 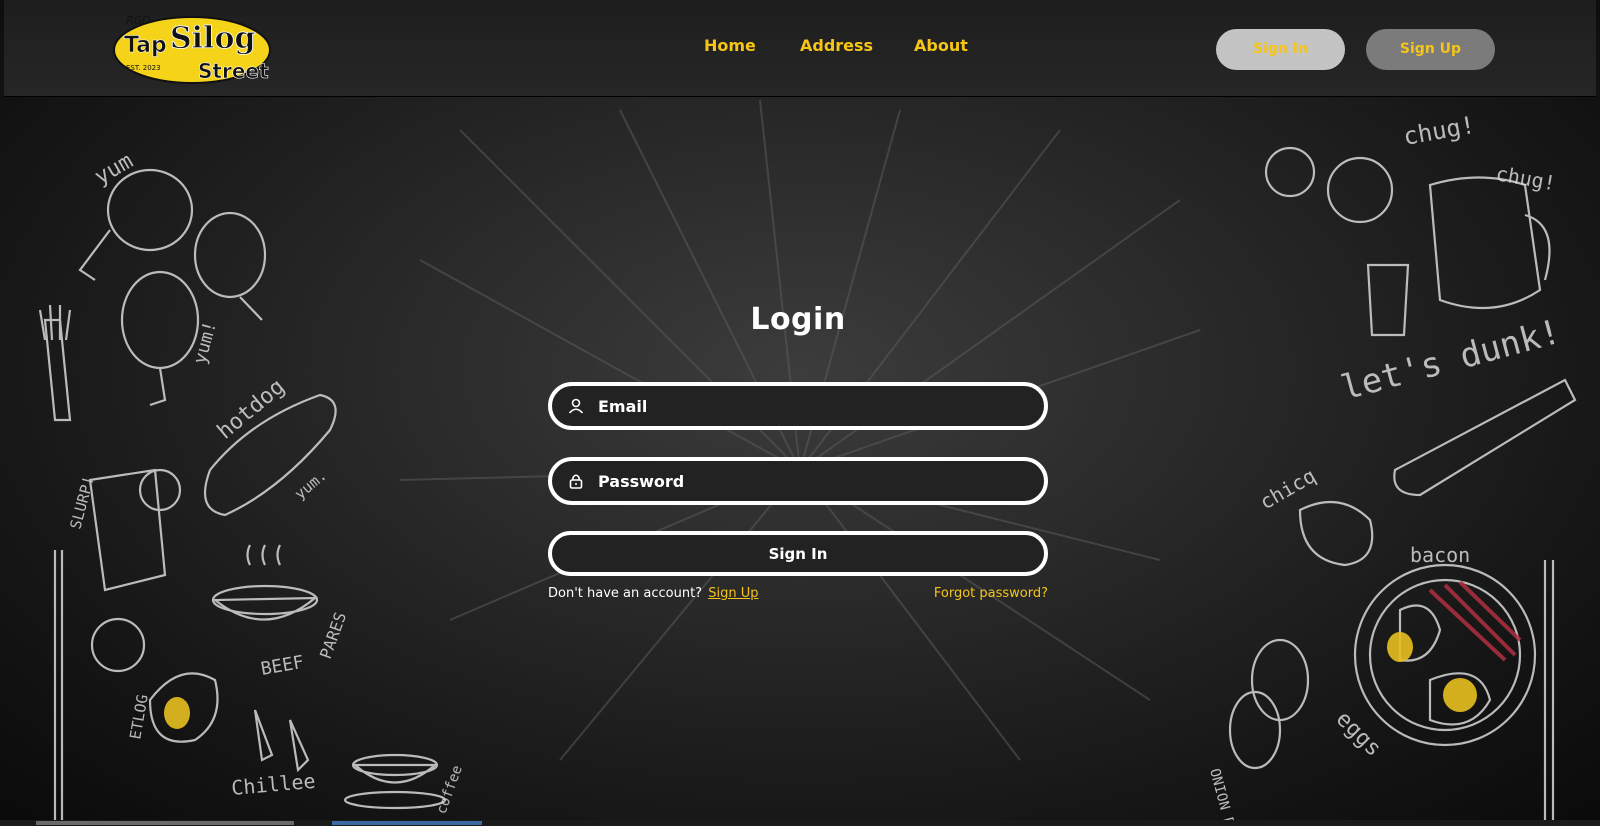 What do you see at coordinates (808, 481) in the screenshot?
I see `password-input` at bounding box center [808, 481].